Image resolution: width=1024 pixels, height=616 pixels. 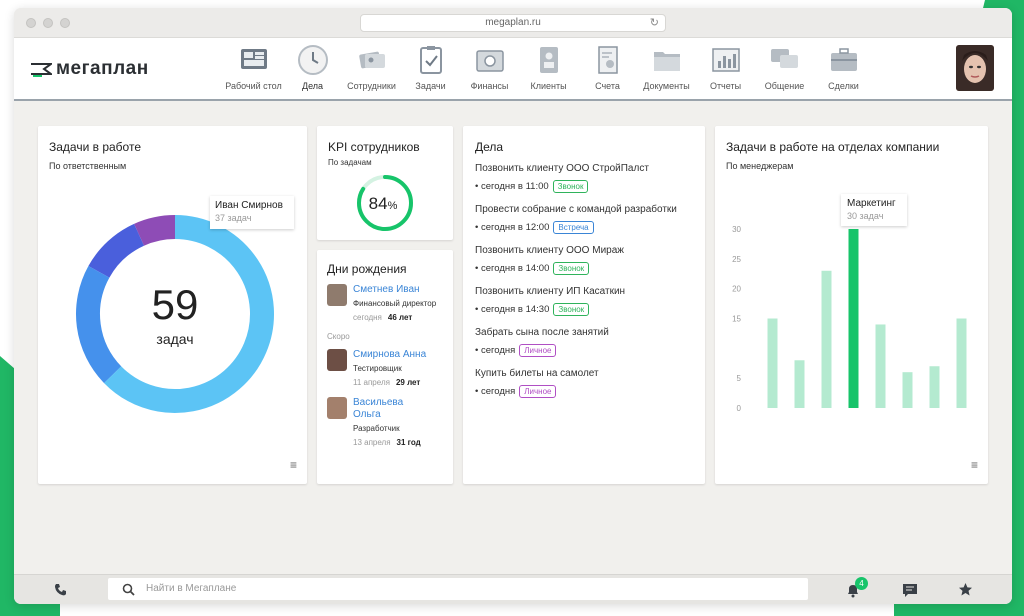 What do you see at coordinates (861, 583) in the screenshot?
I see `notifications-count-badge: 4` at bounding box center [861, 583].